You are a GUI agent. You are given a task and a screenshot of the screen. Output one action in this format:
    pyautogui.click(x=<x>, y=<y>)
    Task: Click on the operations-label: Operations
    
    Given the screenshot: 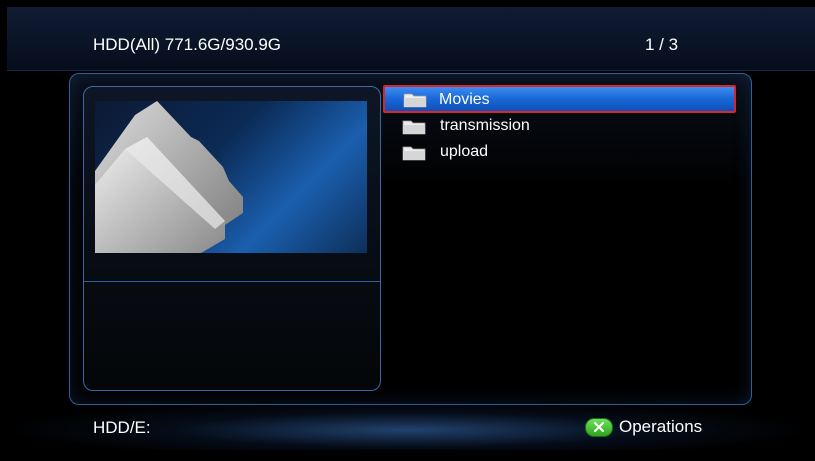 What is the action you would take?
    pyautogui.click(x=661, y=426)
    